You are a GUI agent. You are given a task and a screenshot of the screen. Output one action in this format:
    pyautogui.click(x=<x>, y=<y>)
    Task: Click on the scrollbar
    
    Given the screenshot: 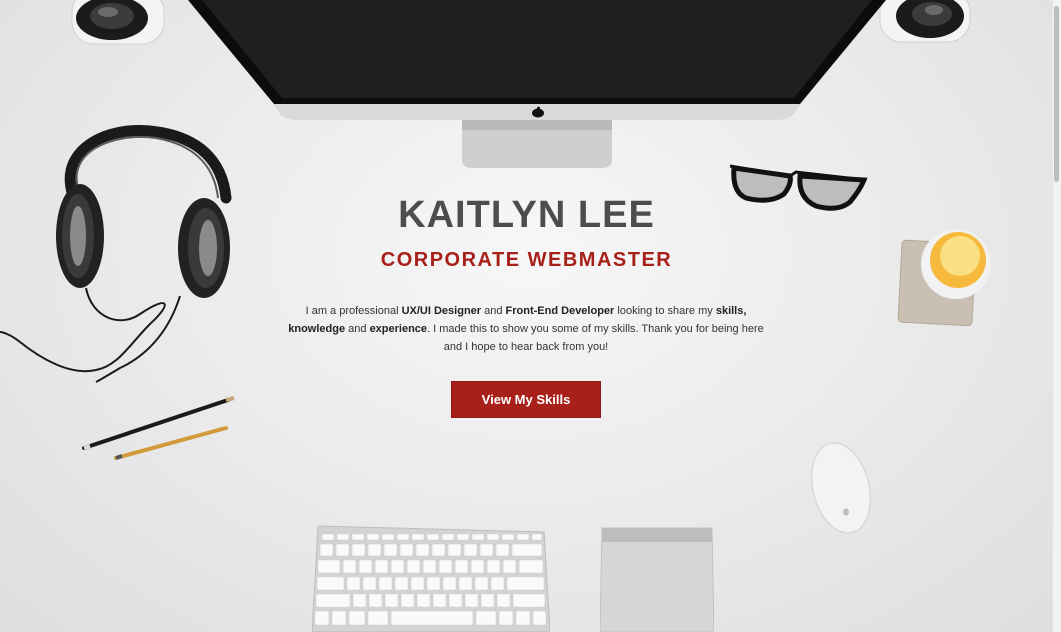 What is the action you would take?
    pyautogui.click(x=1056, y=316)
    